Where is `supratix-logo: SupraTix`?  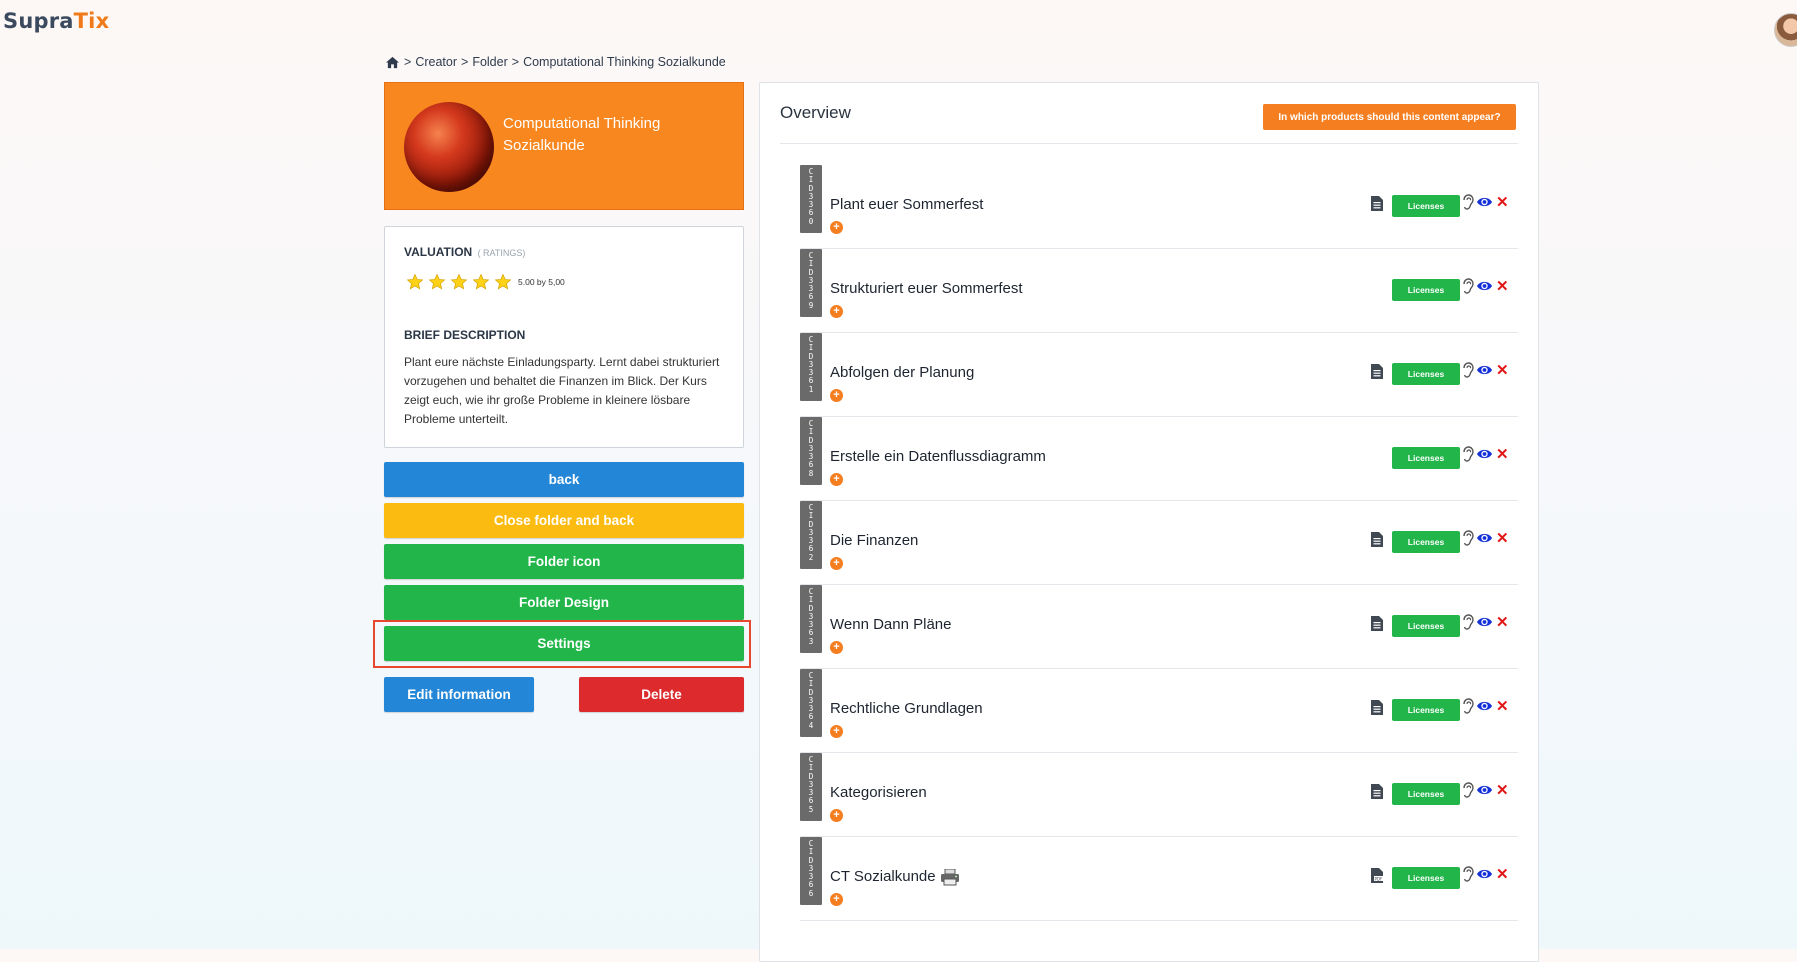
supratix-logo: SupraTix is located at coordinates (56, 21).